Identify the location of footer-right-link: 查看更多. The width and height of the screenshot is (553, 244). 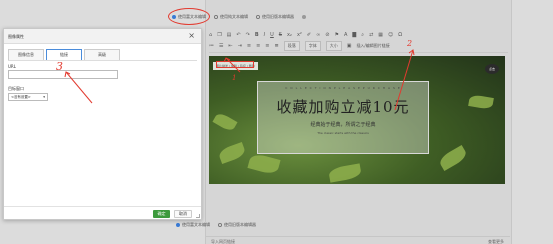
(496, 241).